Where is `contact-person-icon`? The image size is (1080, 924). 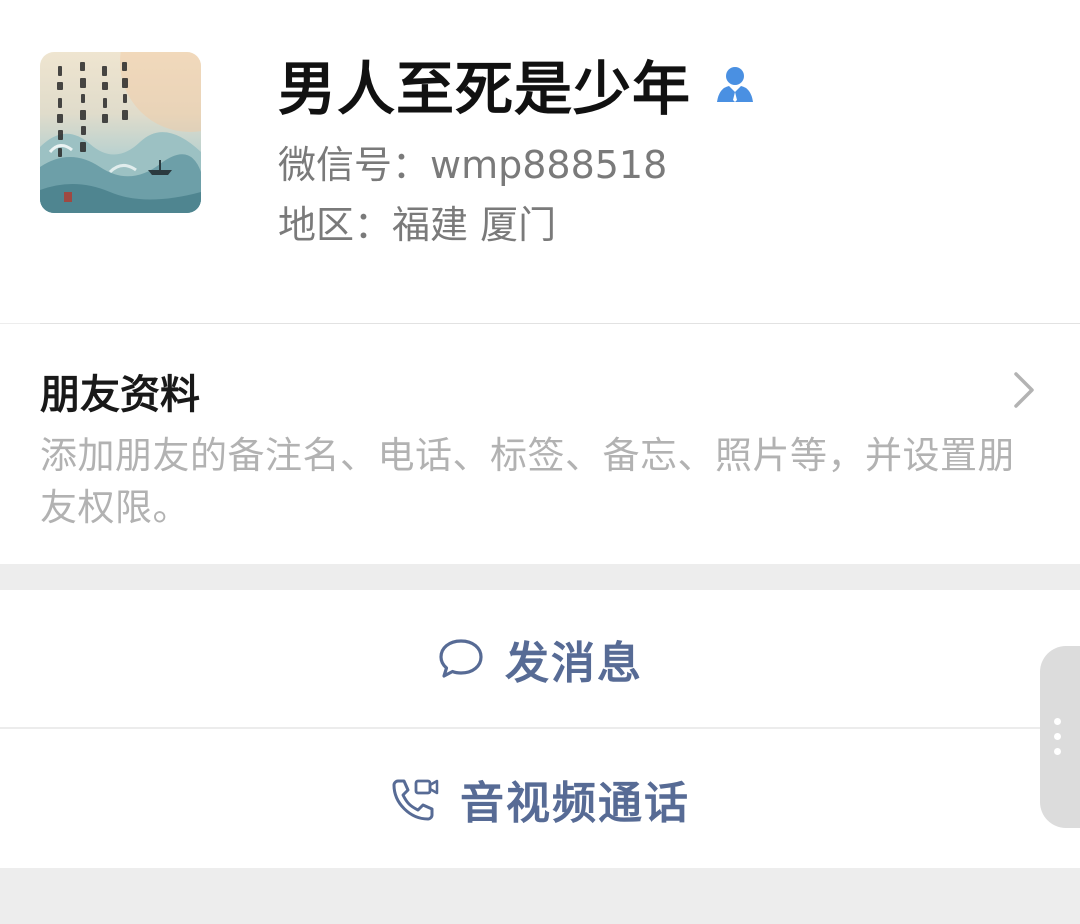
contact-person-icon is located at coordinates (735, 84).